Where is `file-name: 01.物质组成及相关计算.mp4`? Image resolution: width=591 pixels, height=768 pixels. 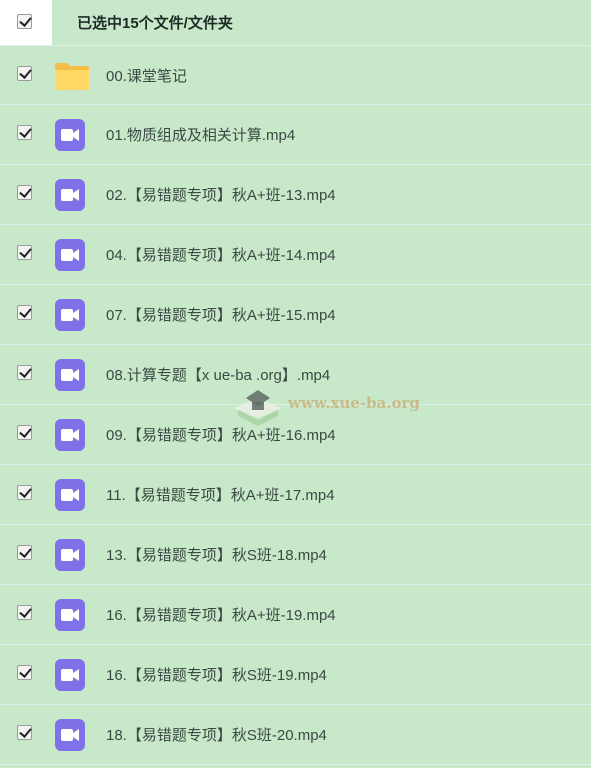
file-name: 01.物质组成及相关计算.mp4 is located at coordinates (200, 134).